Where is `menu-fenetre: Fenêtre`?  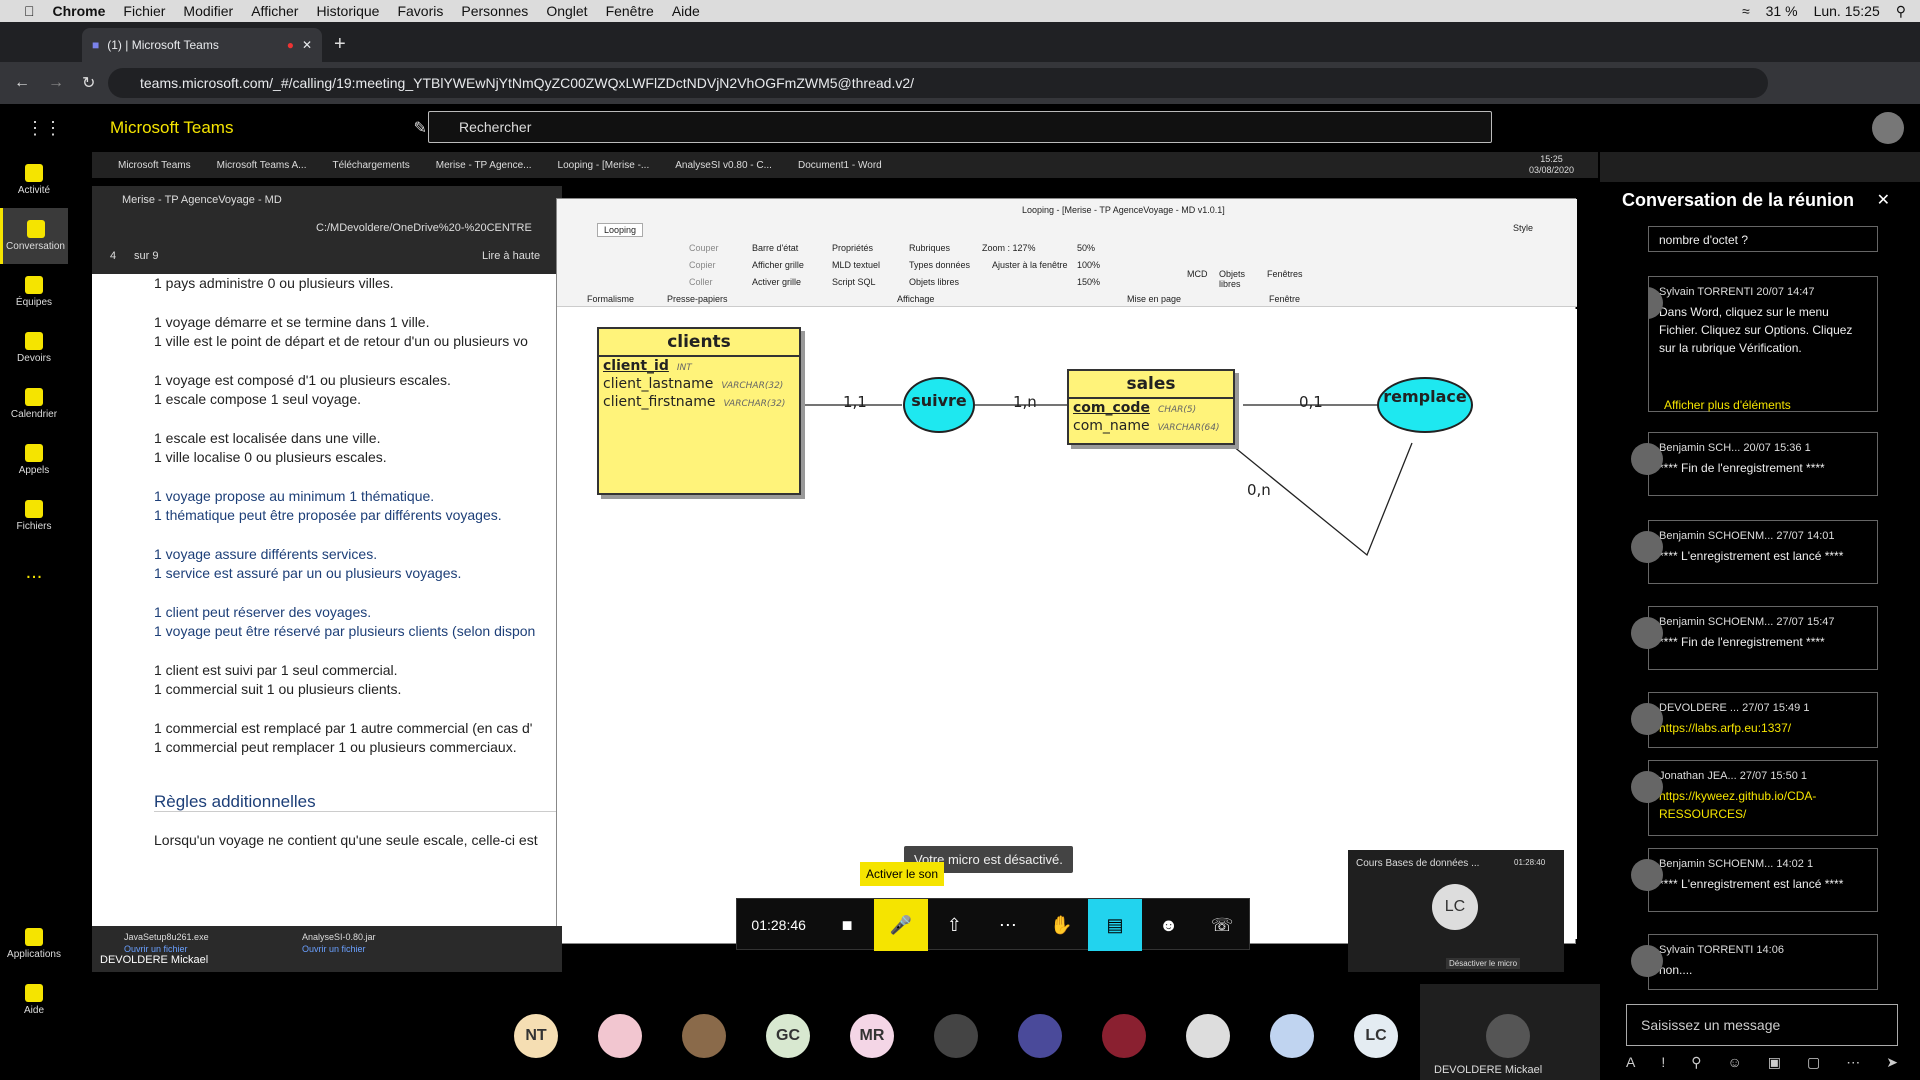 menu-fenetre: Fenêtre is located at coordinates (630, 11).